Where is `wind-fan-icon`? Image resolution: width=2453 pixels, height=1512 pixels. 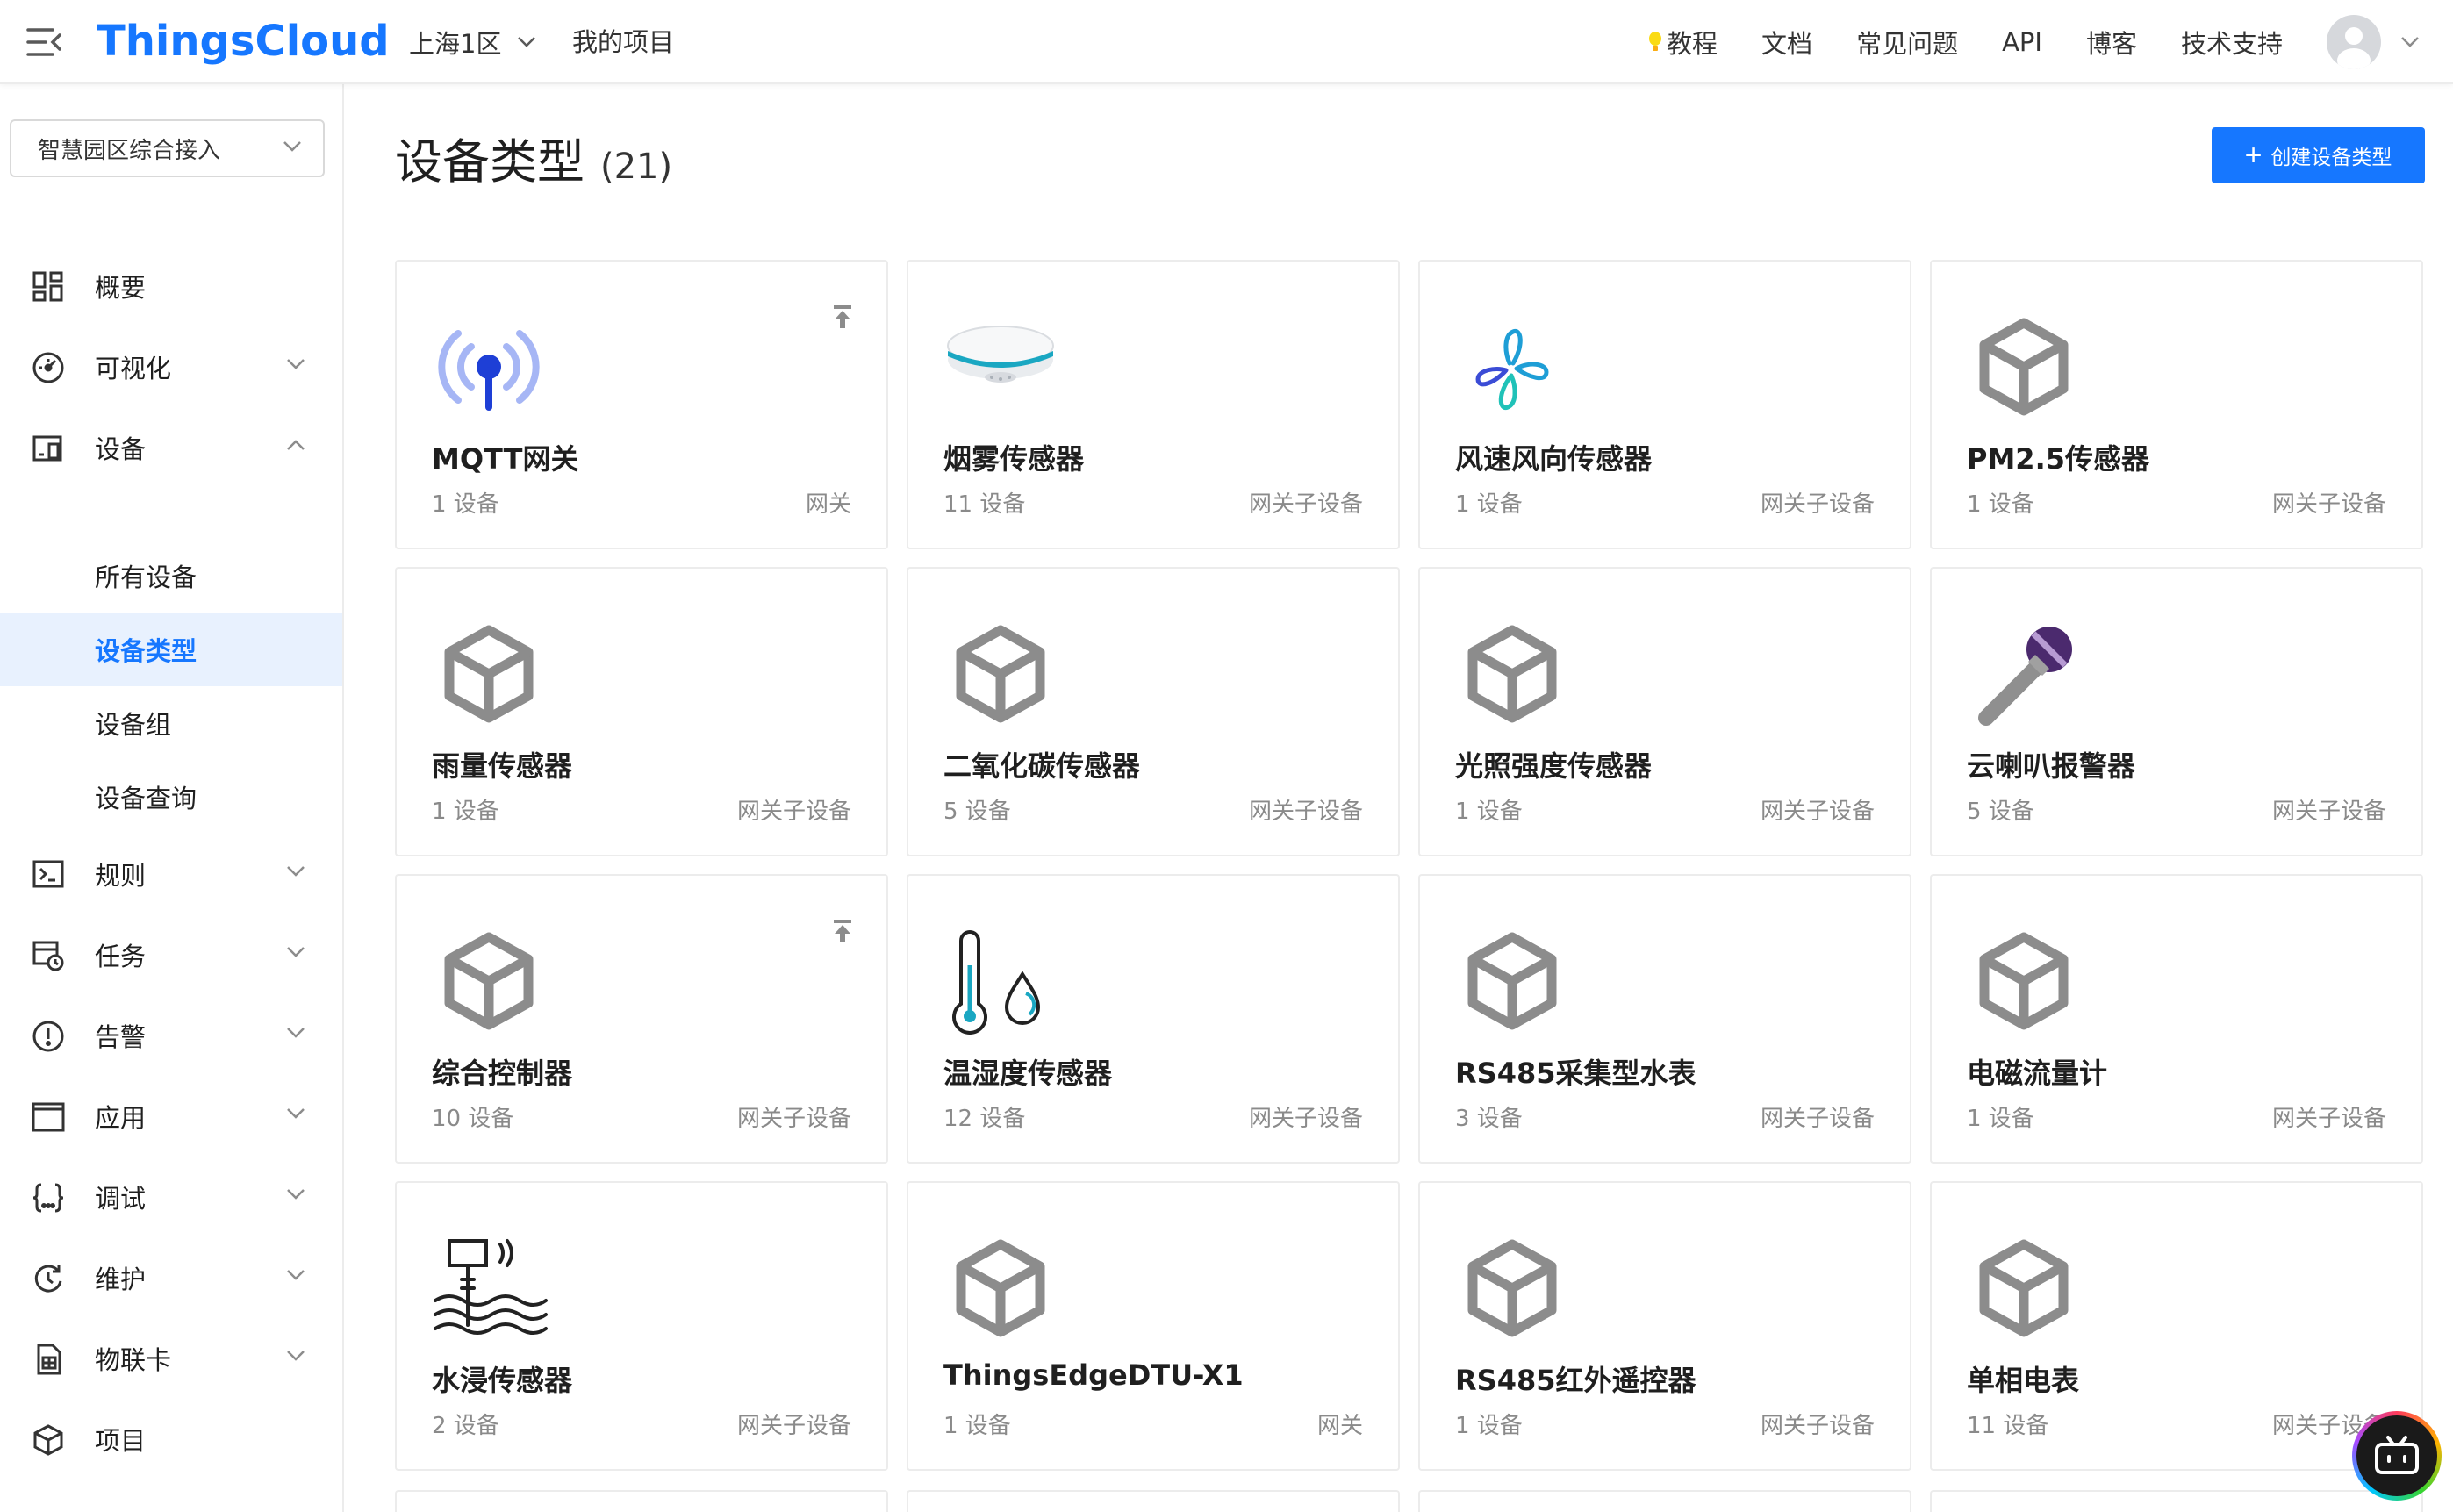
wind-fan-icon is located at coordinates (1516, 368).